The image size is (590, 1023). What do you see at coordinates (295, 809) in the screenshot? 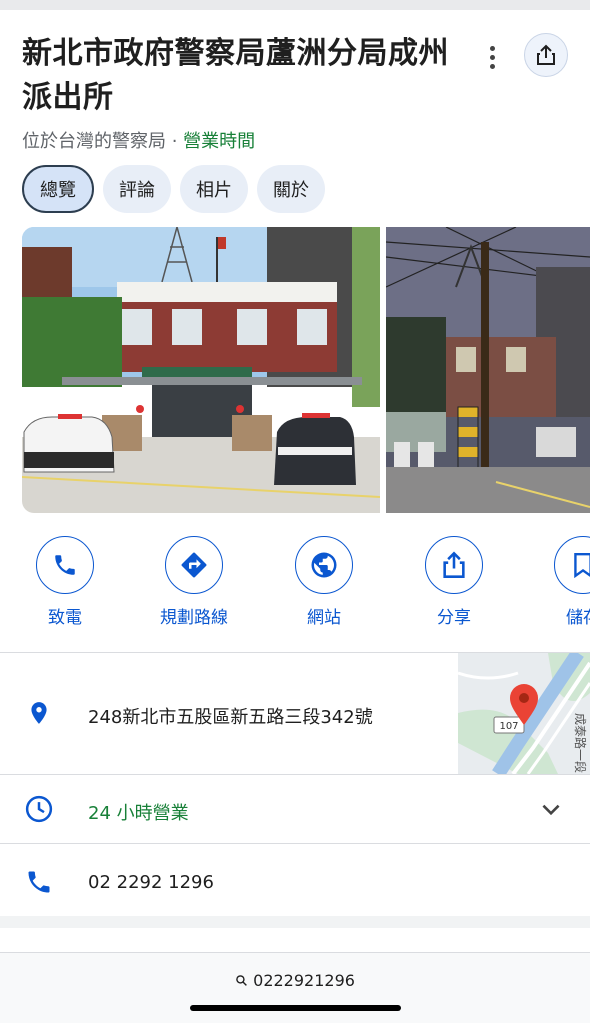
I see `hours-row: 24 小時營業` at bounding box center [295, 809].